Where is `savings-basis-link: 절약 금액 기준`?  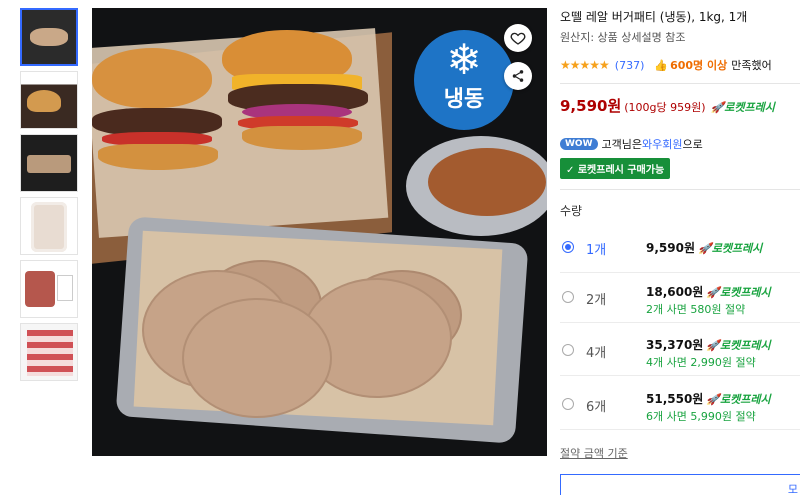 savings-basis-link: 절약 금액 기준 is located at coordinates (594, 453).